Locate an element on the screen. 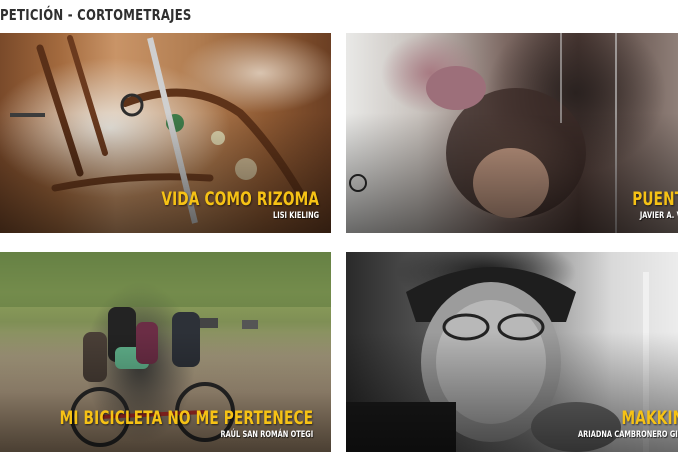 Image resolution: width=678 pixels, height=463 pixels. film-director: LISI KIELING is located at coordinates (295, 216).